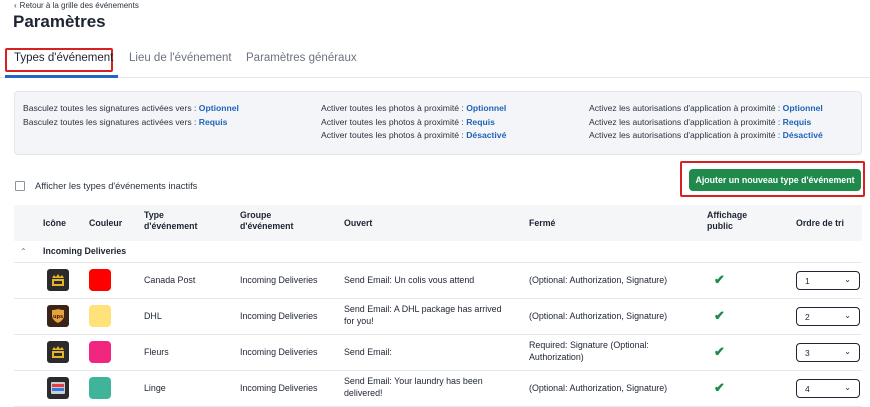 The width and height of the screenshot is (870, 407). What do you see at coordinates (486, 135) in the screenshot?
I see `photo-disabled-link: Désactivé` at bounding box center [486, 135].